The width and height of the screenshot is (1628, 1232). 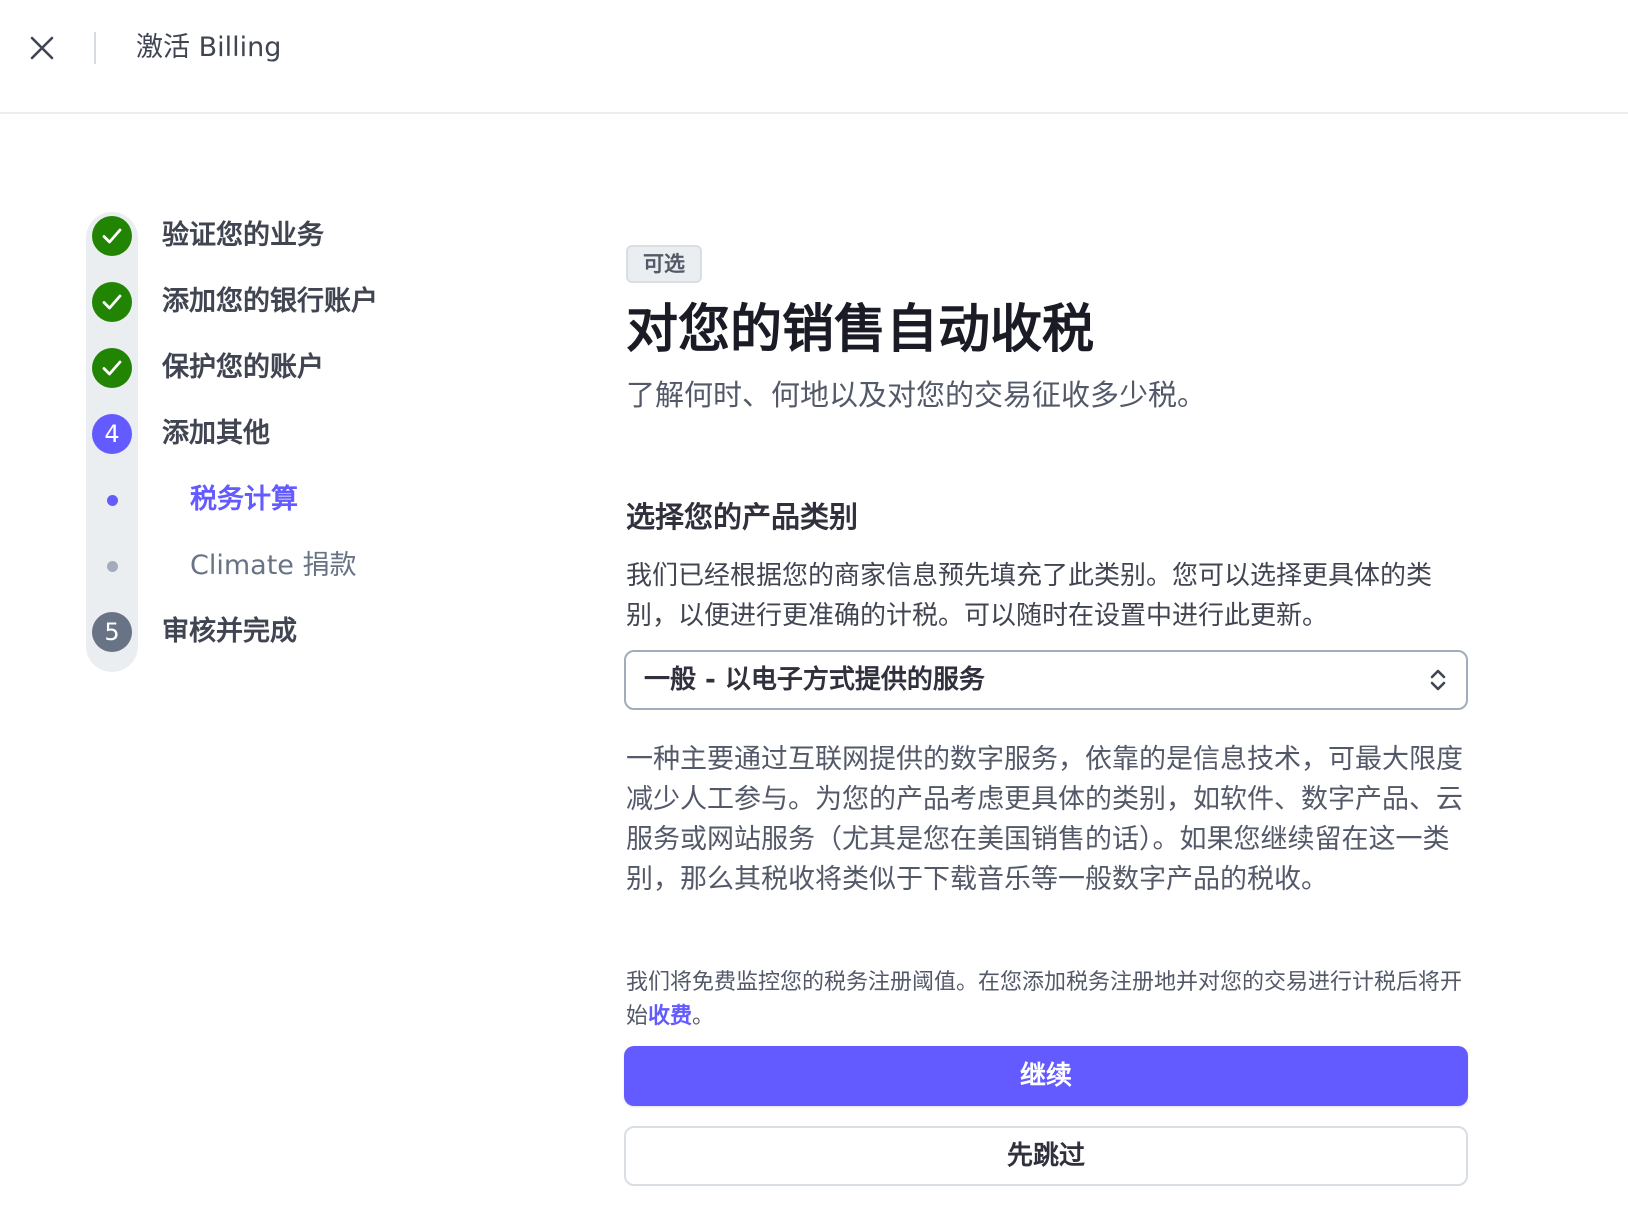 I want to click on step-add-bank-account: 添加您的银行账户, so click(x=280, y=302).